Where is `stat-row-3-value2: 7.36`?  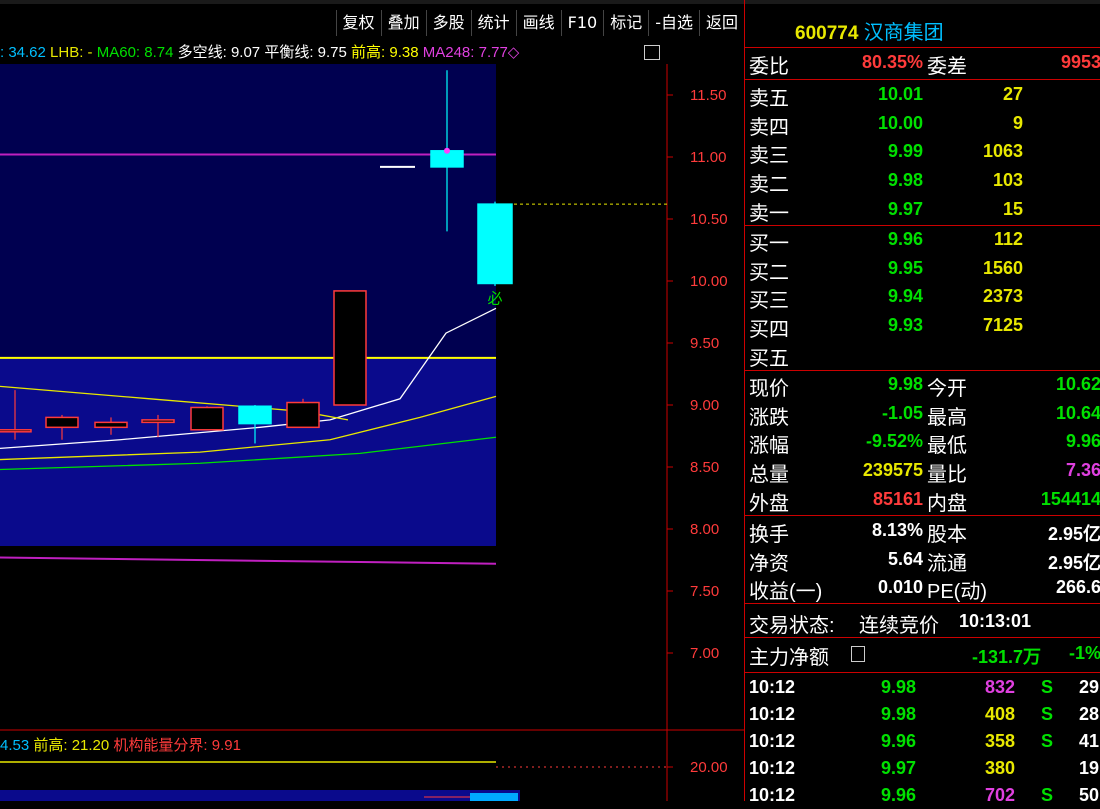
stat-row-3-value2: 7.36 is located at coordinates (1082, 470).